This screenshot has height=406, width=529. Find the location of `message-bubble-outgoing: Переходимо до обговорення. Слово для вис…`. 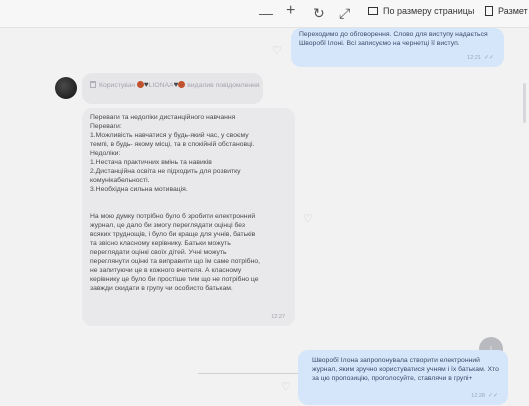

message-bubble-outgoing: Переходимо до обговорення. Слово для вис… is located at coordinates (397, 47).